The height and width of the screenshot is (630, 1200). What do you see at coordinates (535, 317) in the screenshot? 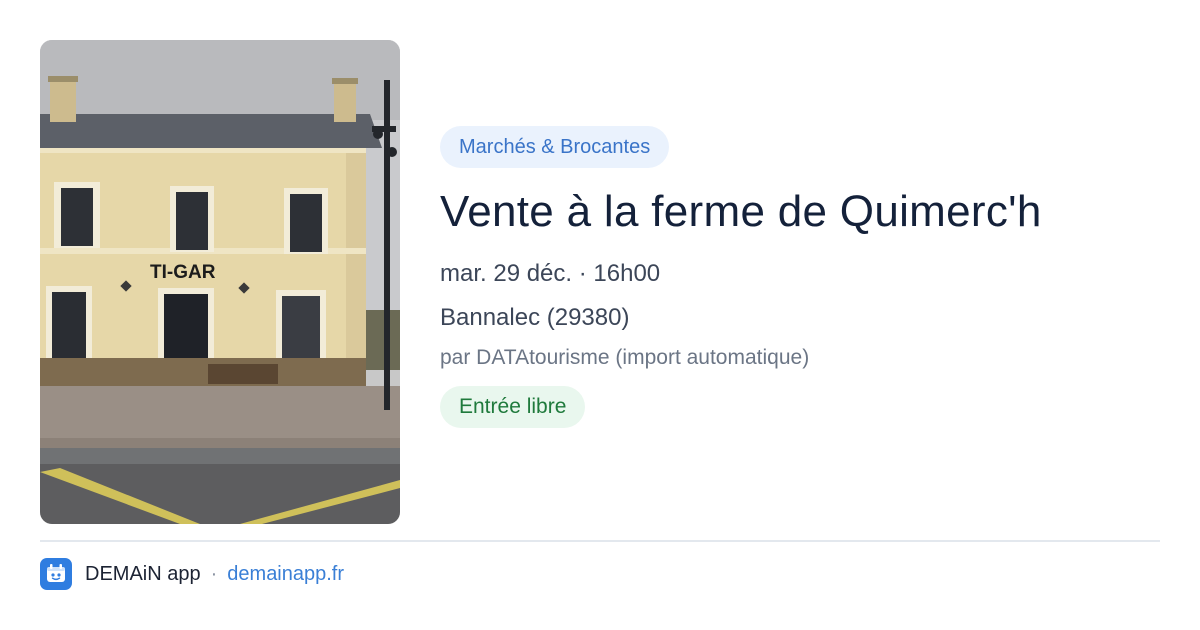
I see `event-location: Bannalec (29380)` at bounding box center [535, 317].